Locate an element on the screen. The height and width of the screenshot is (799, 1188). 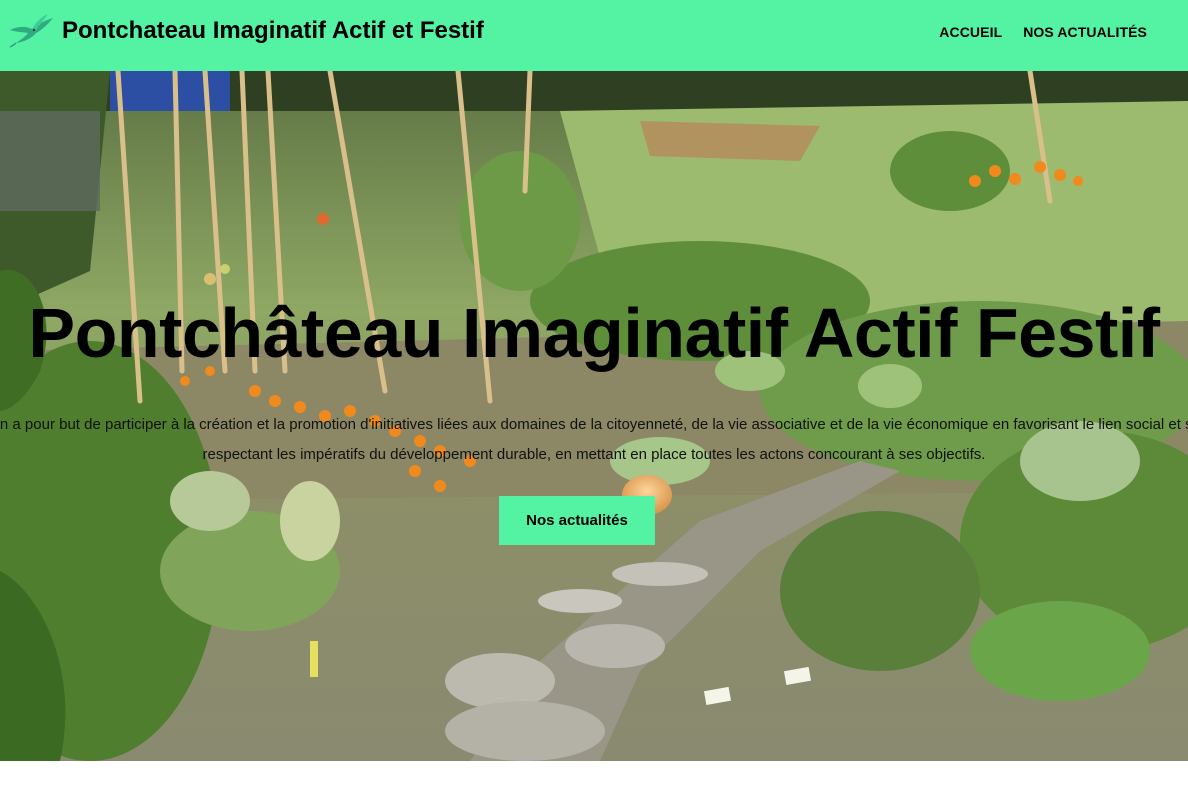
hummingbird-logo-icon is located at coordinates (31, 30).